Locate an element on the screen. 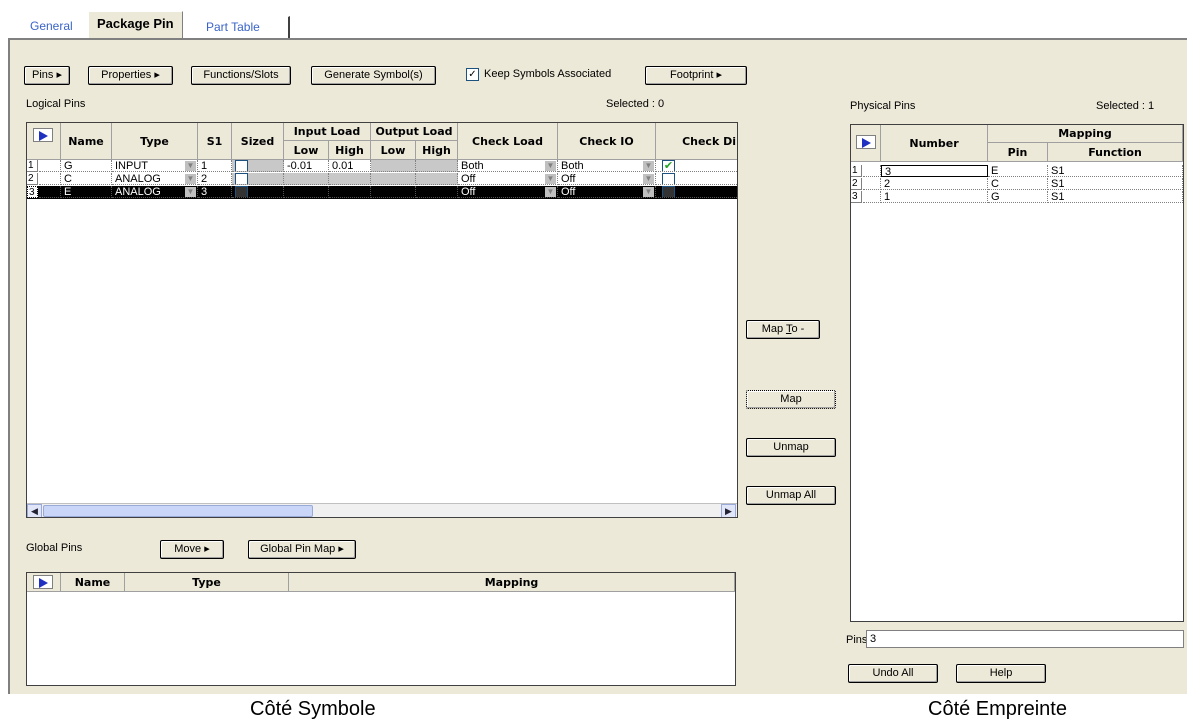 The height and width of the screenshot is (722, 1187). scroll-thumb is located at coordinates (178, 511).